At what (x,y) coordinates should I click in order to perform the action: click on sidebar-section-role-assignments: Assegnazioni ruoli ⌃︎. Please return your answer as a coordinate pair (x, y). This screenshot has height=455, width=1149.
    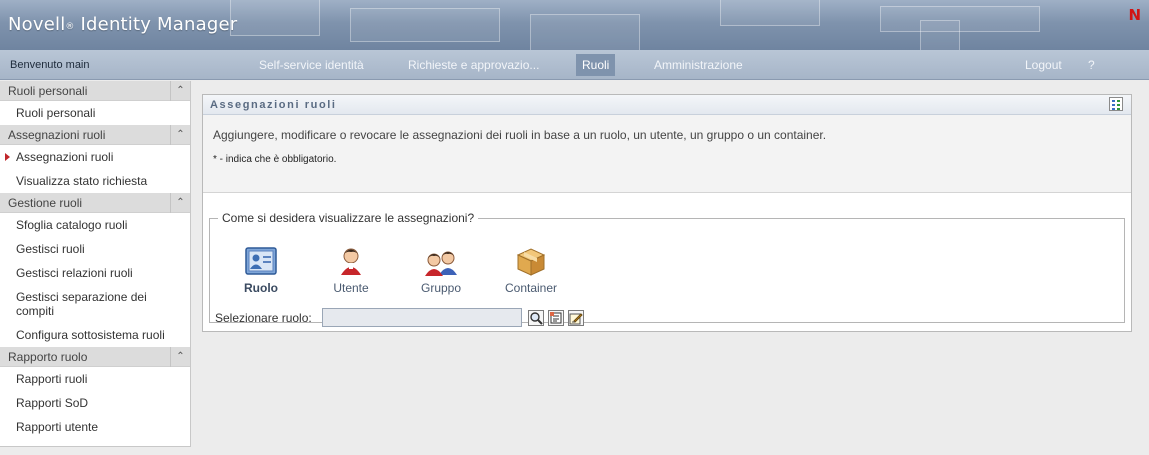
    Looking at the image, I should click on (95, 135).